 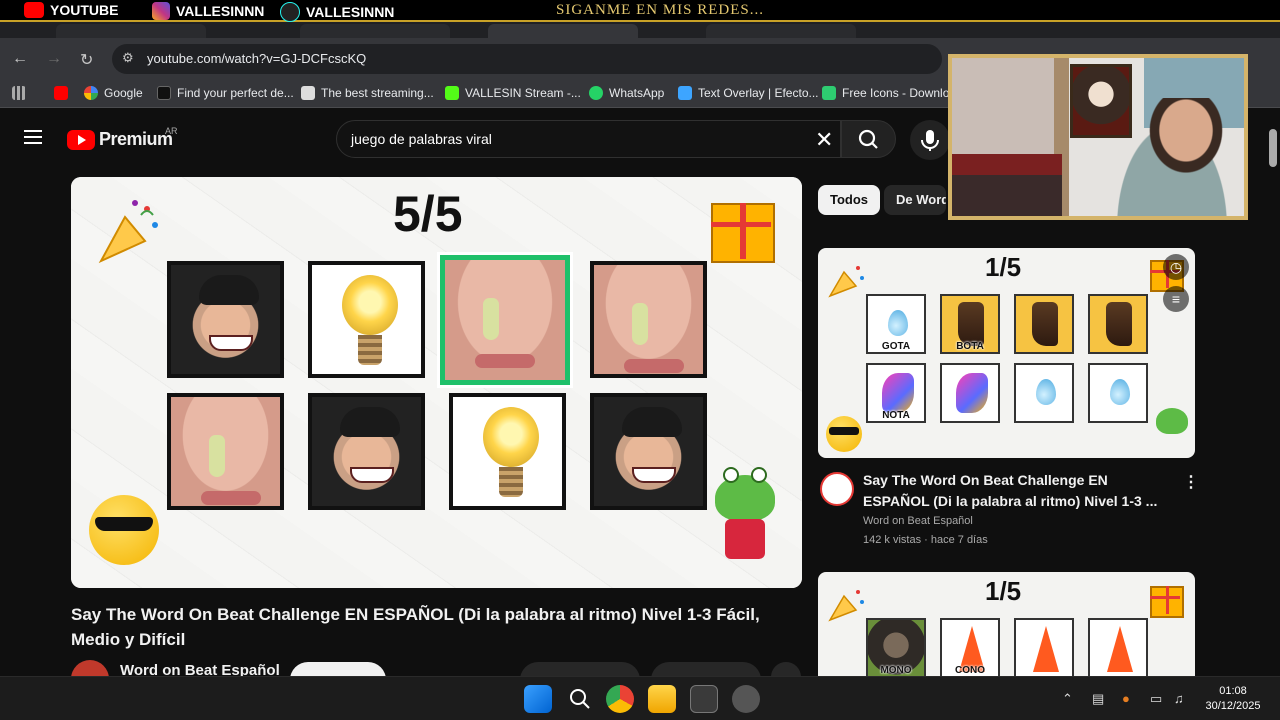 What do you see at coordinates (123, 93) in the screenshot?
I see `bookmark-label: Google` at bounding box center [123, 93].